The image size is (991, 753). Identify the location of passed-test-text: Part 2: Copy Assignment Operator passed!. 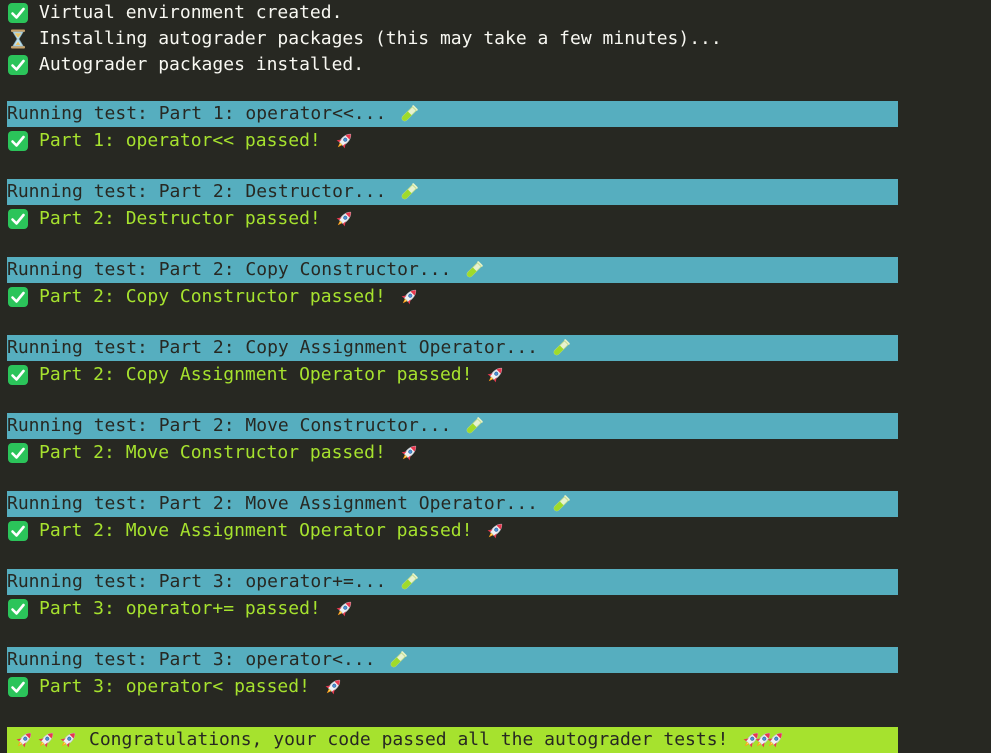
(256, 374).